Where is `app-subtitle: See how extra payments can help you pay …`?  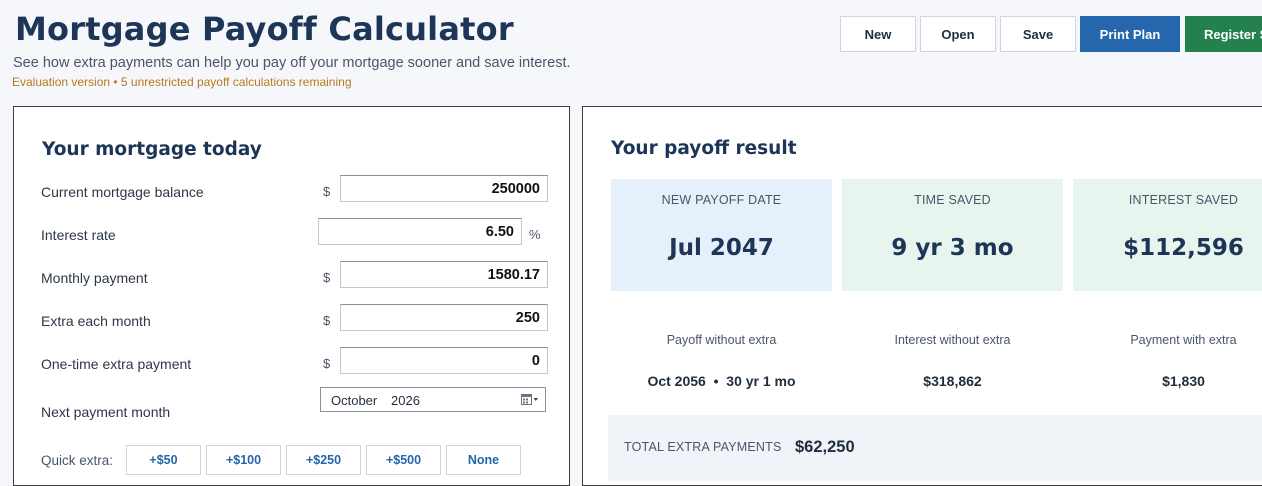 app-subtitle: See how extra payments can help you pay … is located at coordinates (292, 63).